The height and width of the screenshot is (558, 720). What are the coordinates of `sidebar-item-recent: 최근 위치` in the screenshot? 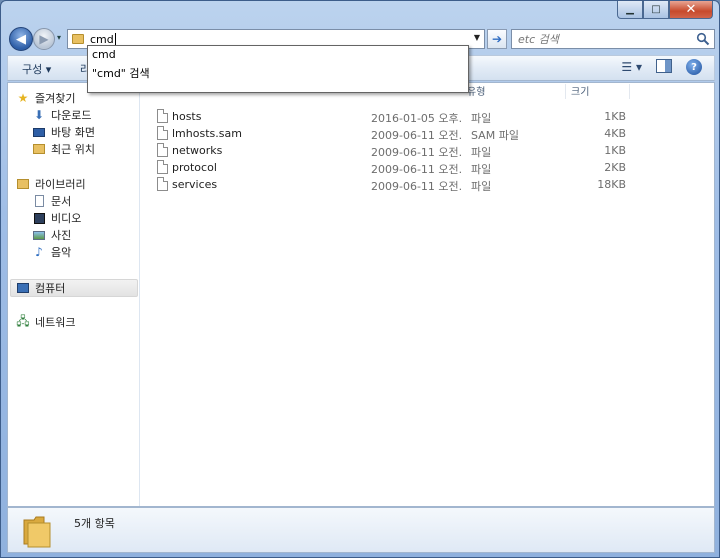 It's located at (63, 149).